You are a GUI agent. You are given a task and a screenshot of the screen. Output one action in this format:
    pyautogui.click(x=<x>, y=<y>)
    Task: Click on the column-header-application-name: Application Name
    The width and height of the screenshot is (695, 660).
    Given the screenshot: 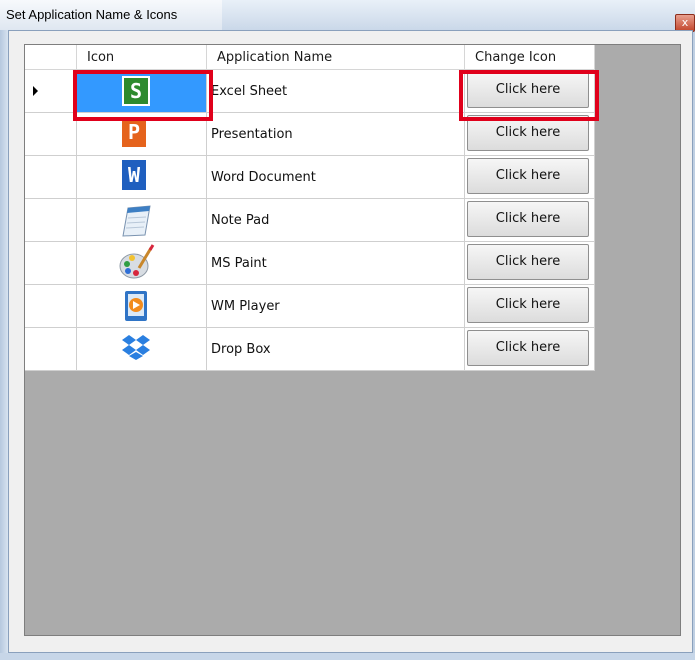 What is the action you would take?
    pyautogui.click(x=336, y=57)
    